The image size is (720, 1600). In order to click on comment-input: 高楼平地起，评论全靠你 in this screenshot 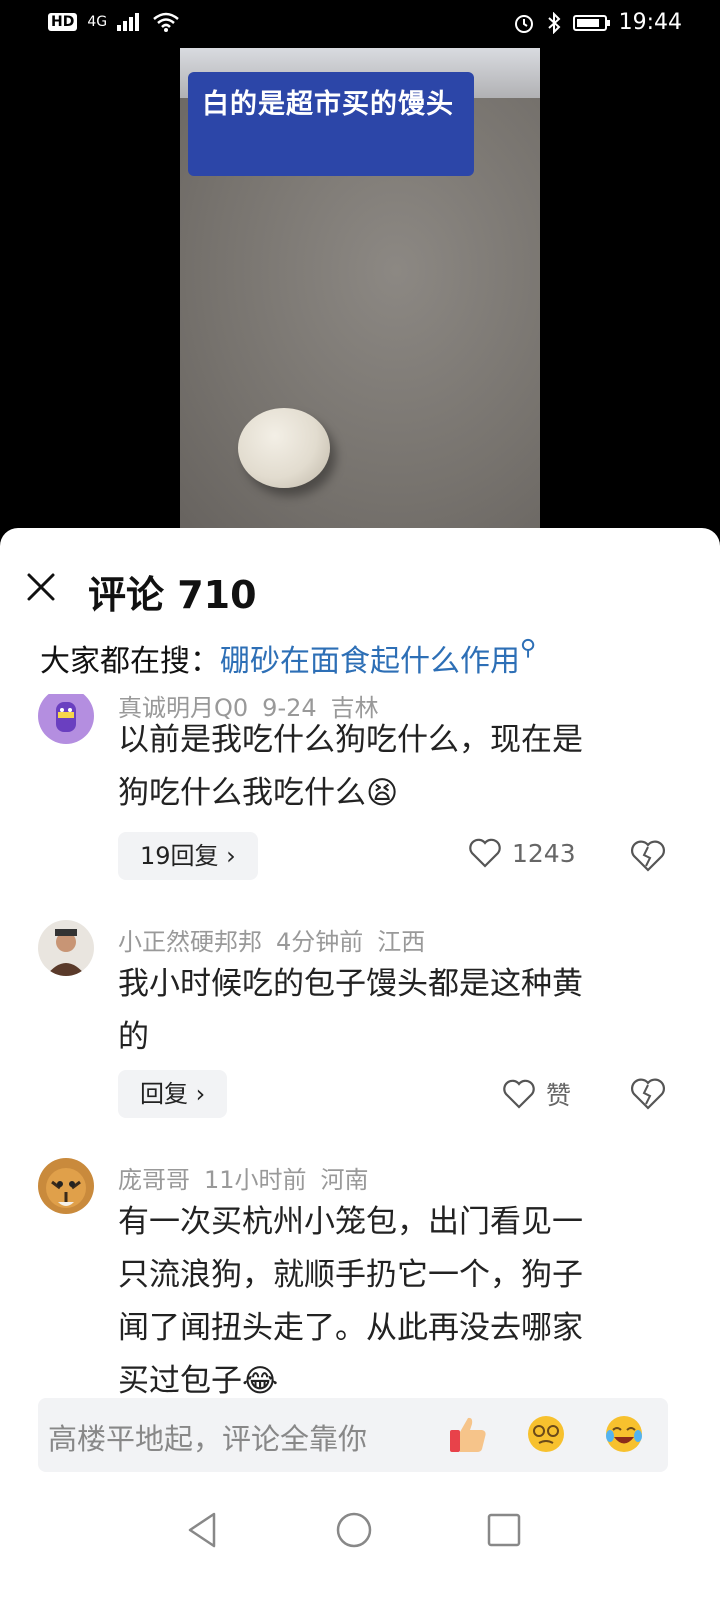, I will do `click(353, 1435)`.